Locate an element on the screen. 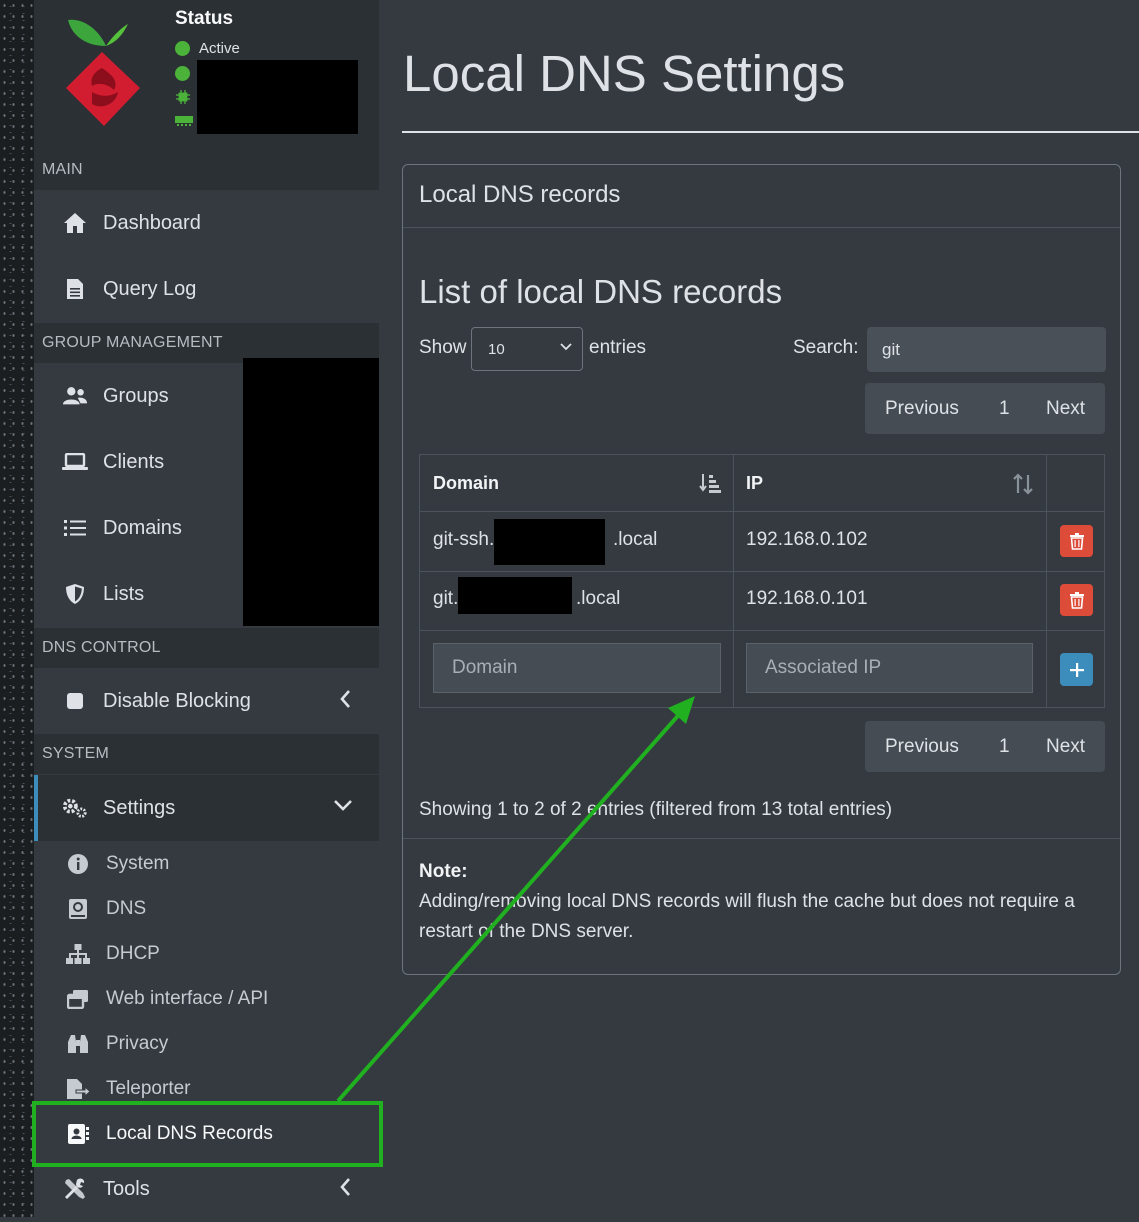  binoculars-icon is located at coordinates (78, 1044).